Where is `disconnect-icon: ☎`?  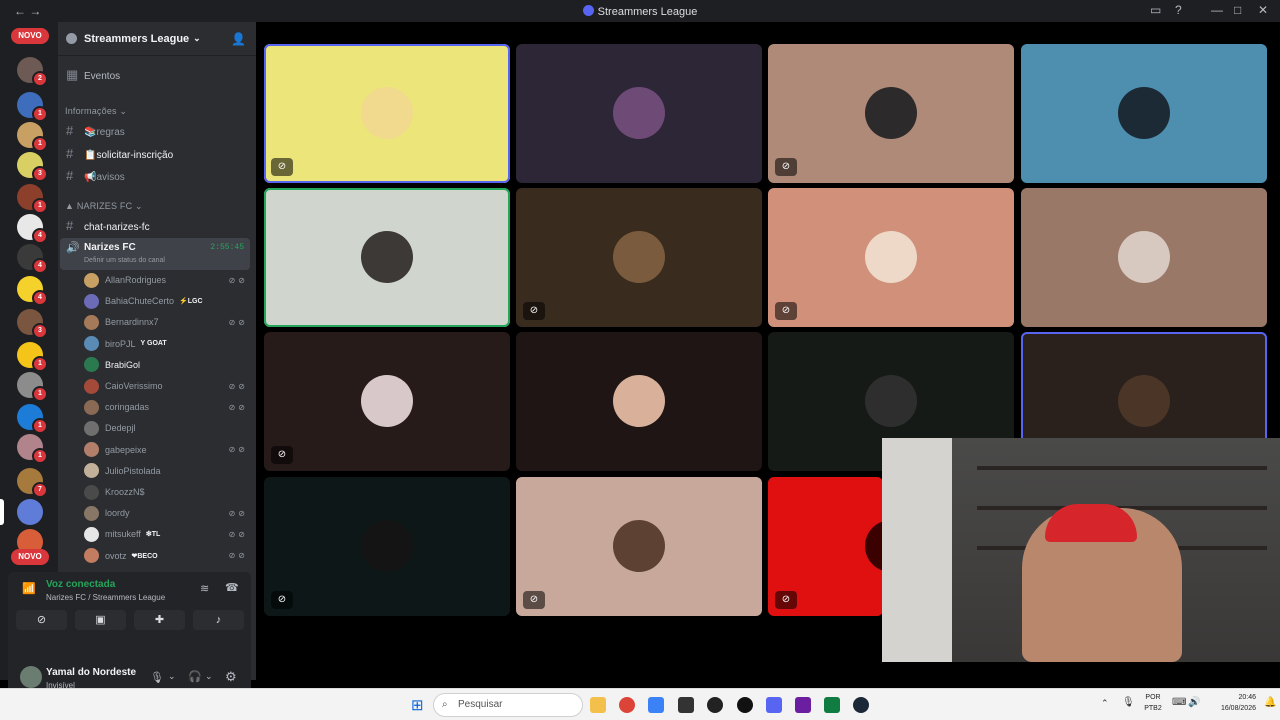
disconnect-icon: ☎ is located at coordinates (232, 587).